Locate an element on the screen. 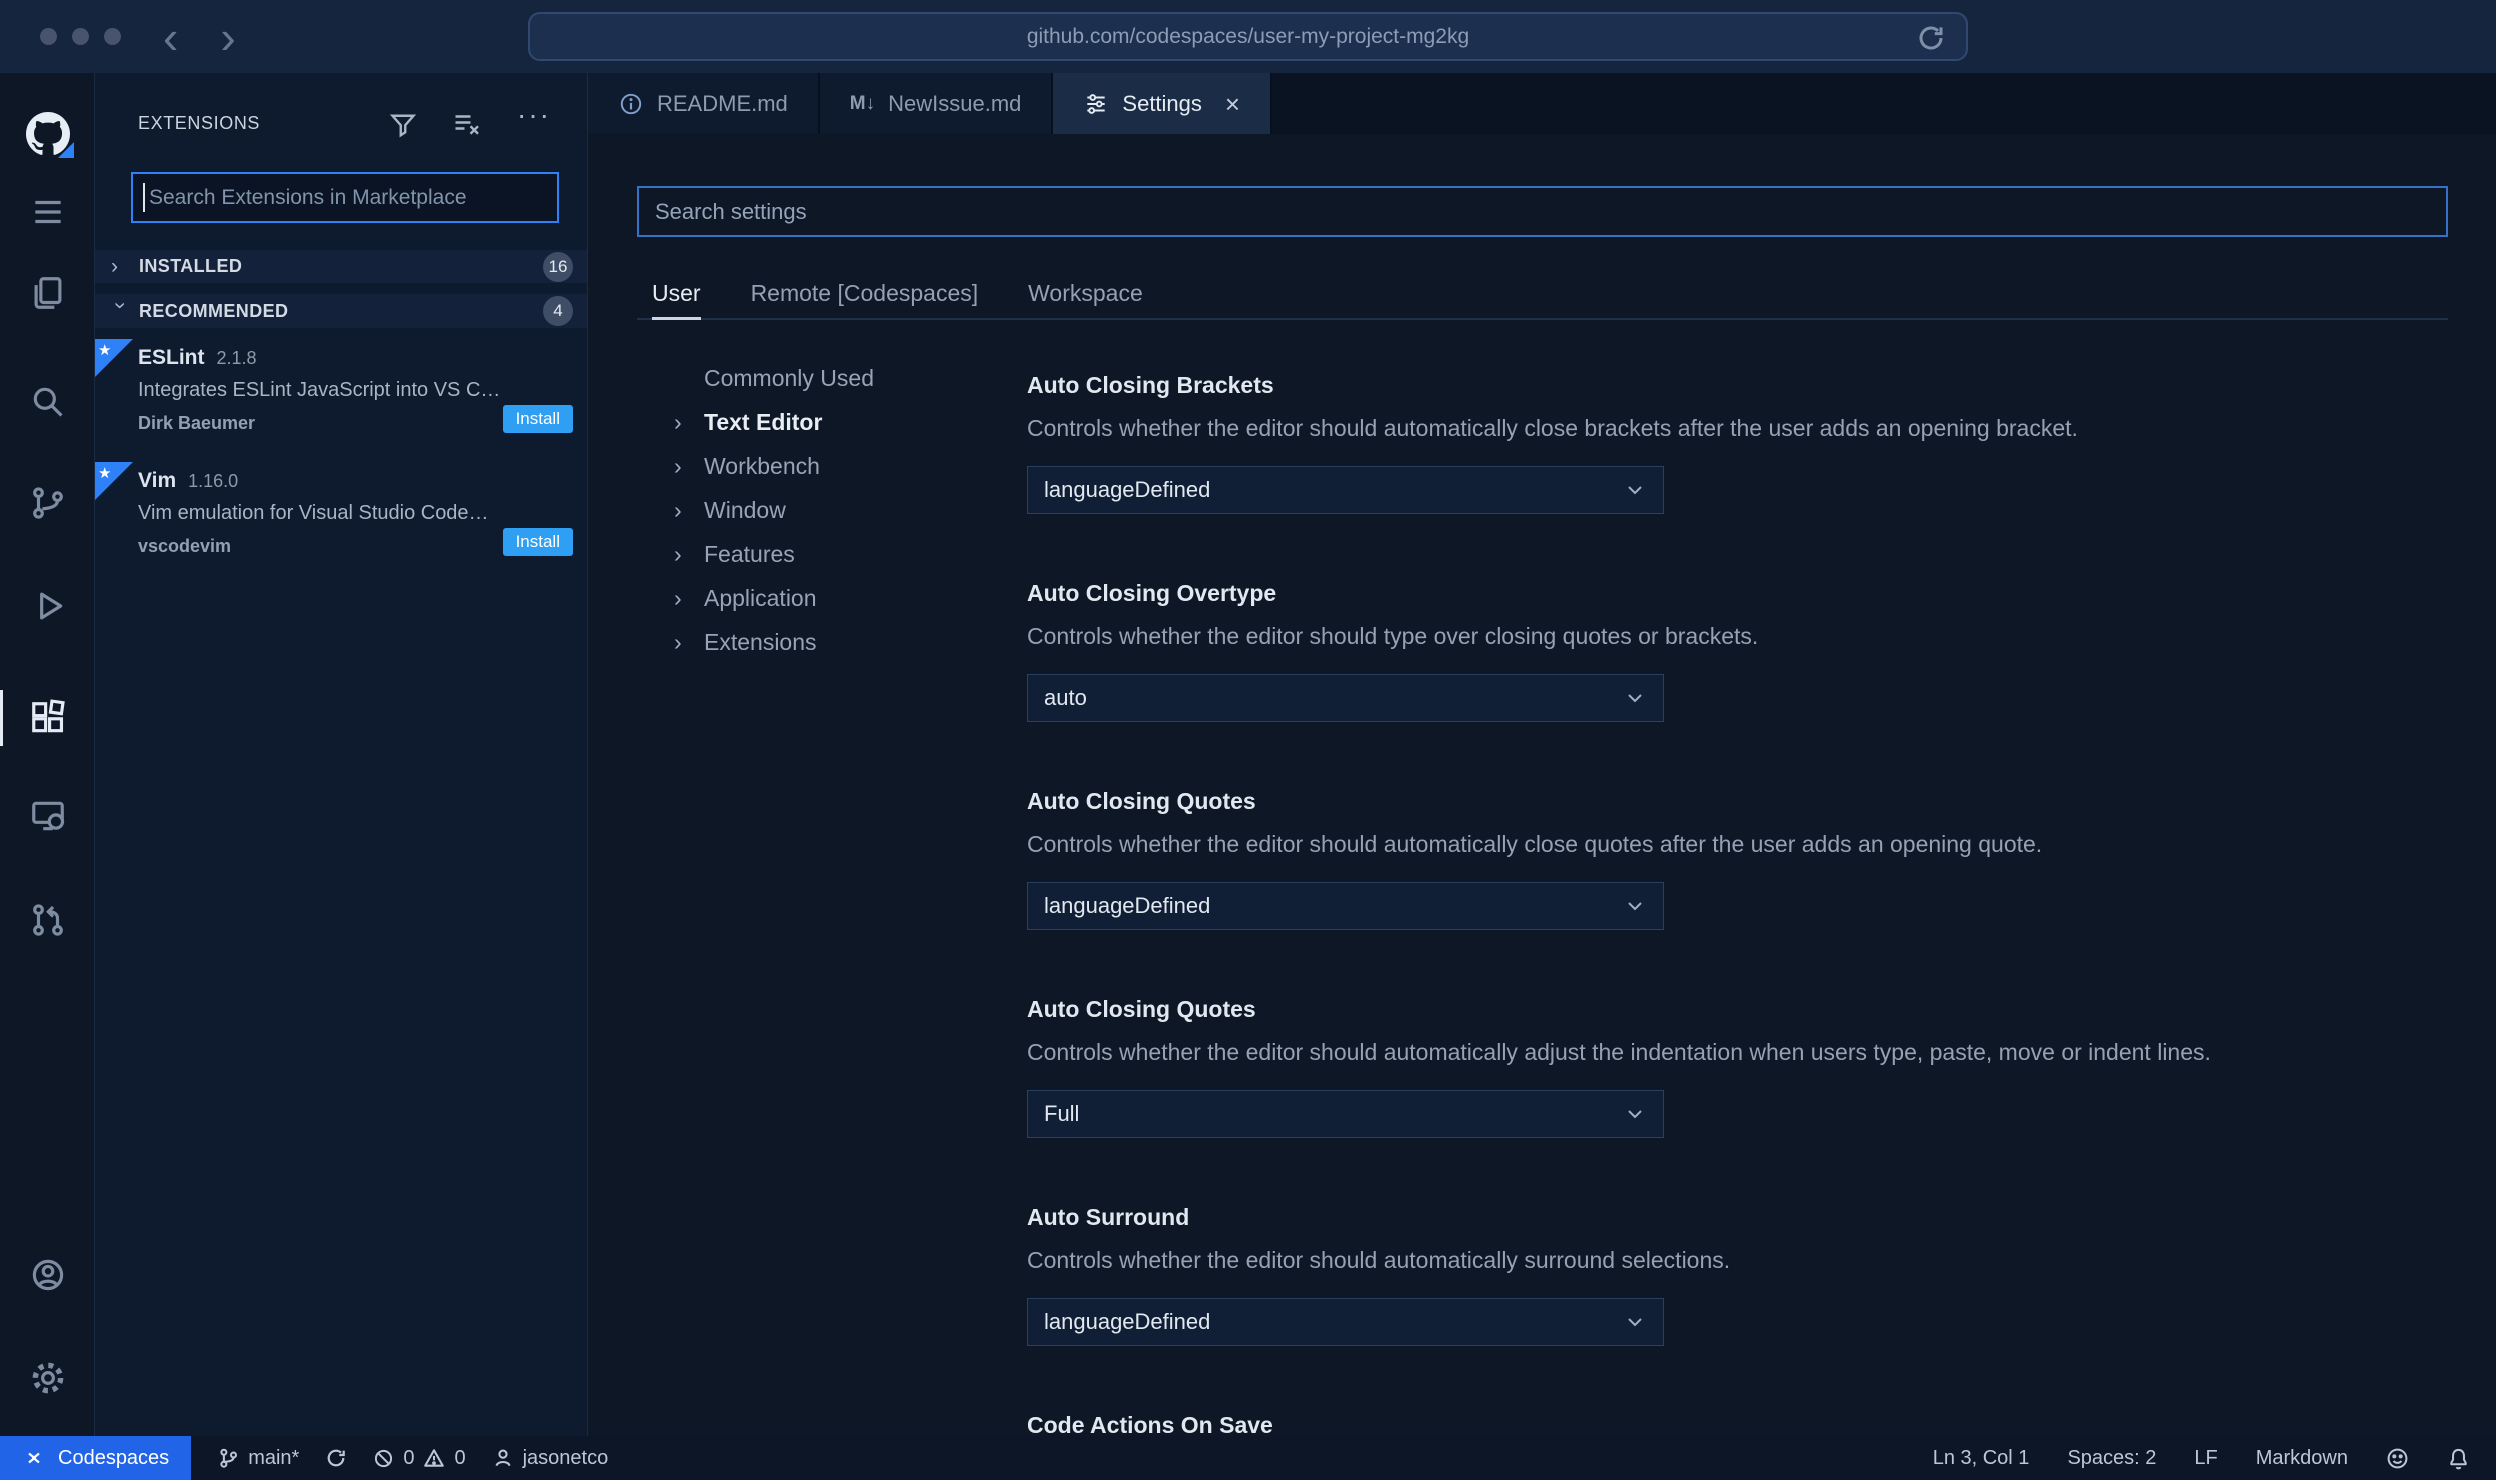  tab-newissue: M↓ NewIssue.md is located at coordinates (936, 103).